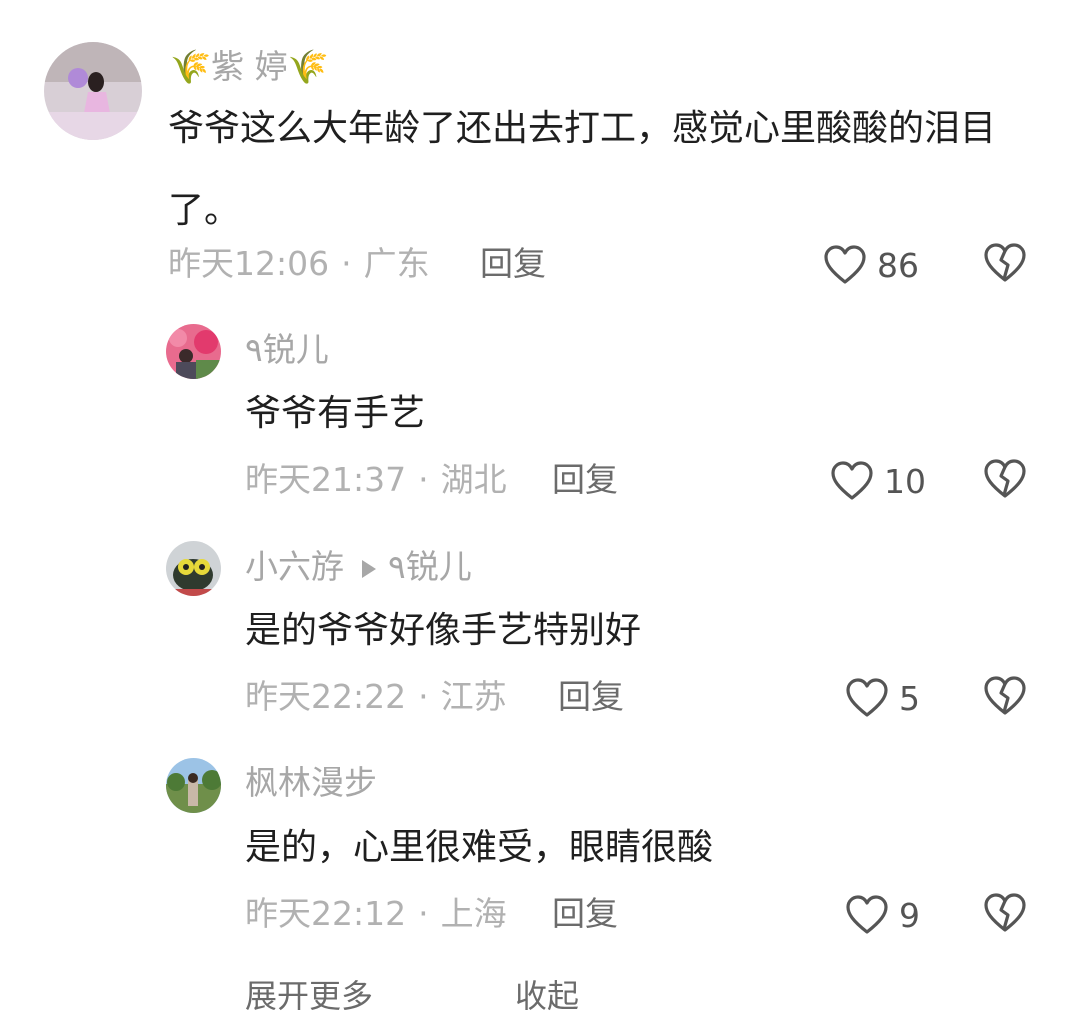 The image size is (1080, 1015). Describe the element at coordinates (311, 782) in the screenshot. I see `username: 枫林漫步` at that location.